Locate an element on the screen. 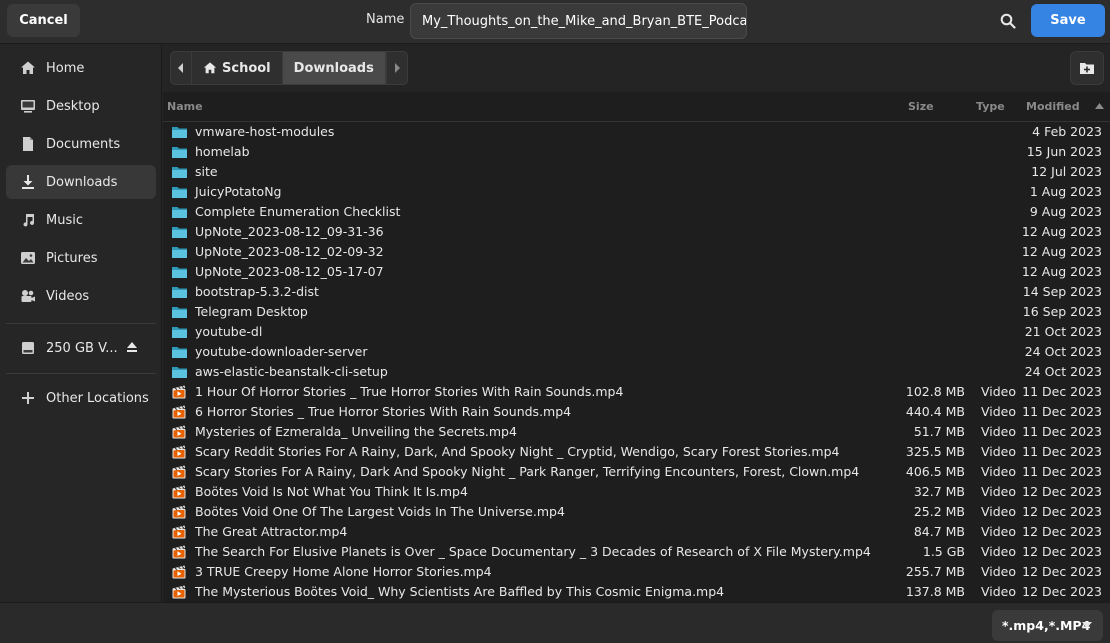 Image resolution: width=1110 pixels, height=643 pixels. sidebar-item-videos: Videos is located at coordinates (81, 296).